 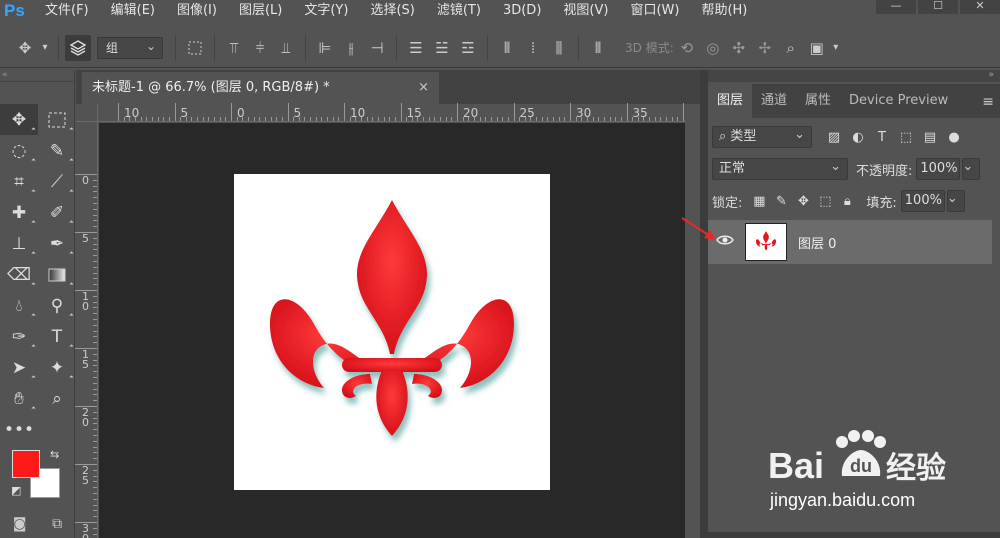 What do you see at coordinates (19, 243) in the screenshot?
I see `clone-stamp-tool-icon: ⊥` at bounding box center [19, 243].